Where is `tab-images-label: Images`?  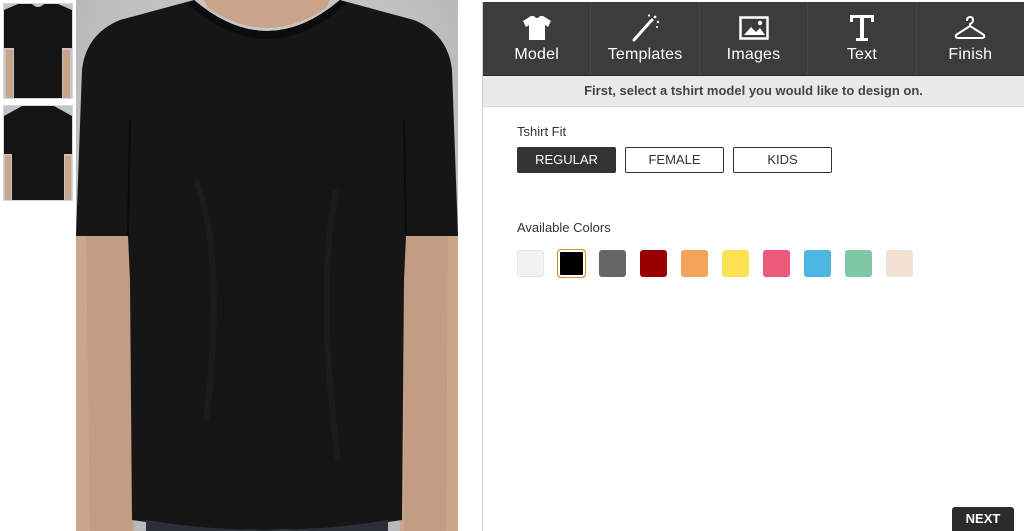 tab-images-label: Images is located at coordinates (753, 54).